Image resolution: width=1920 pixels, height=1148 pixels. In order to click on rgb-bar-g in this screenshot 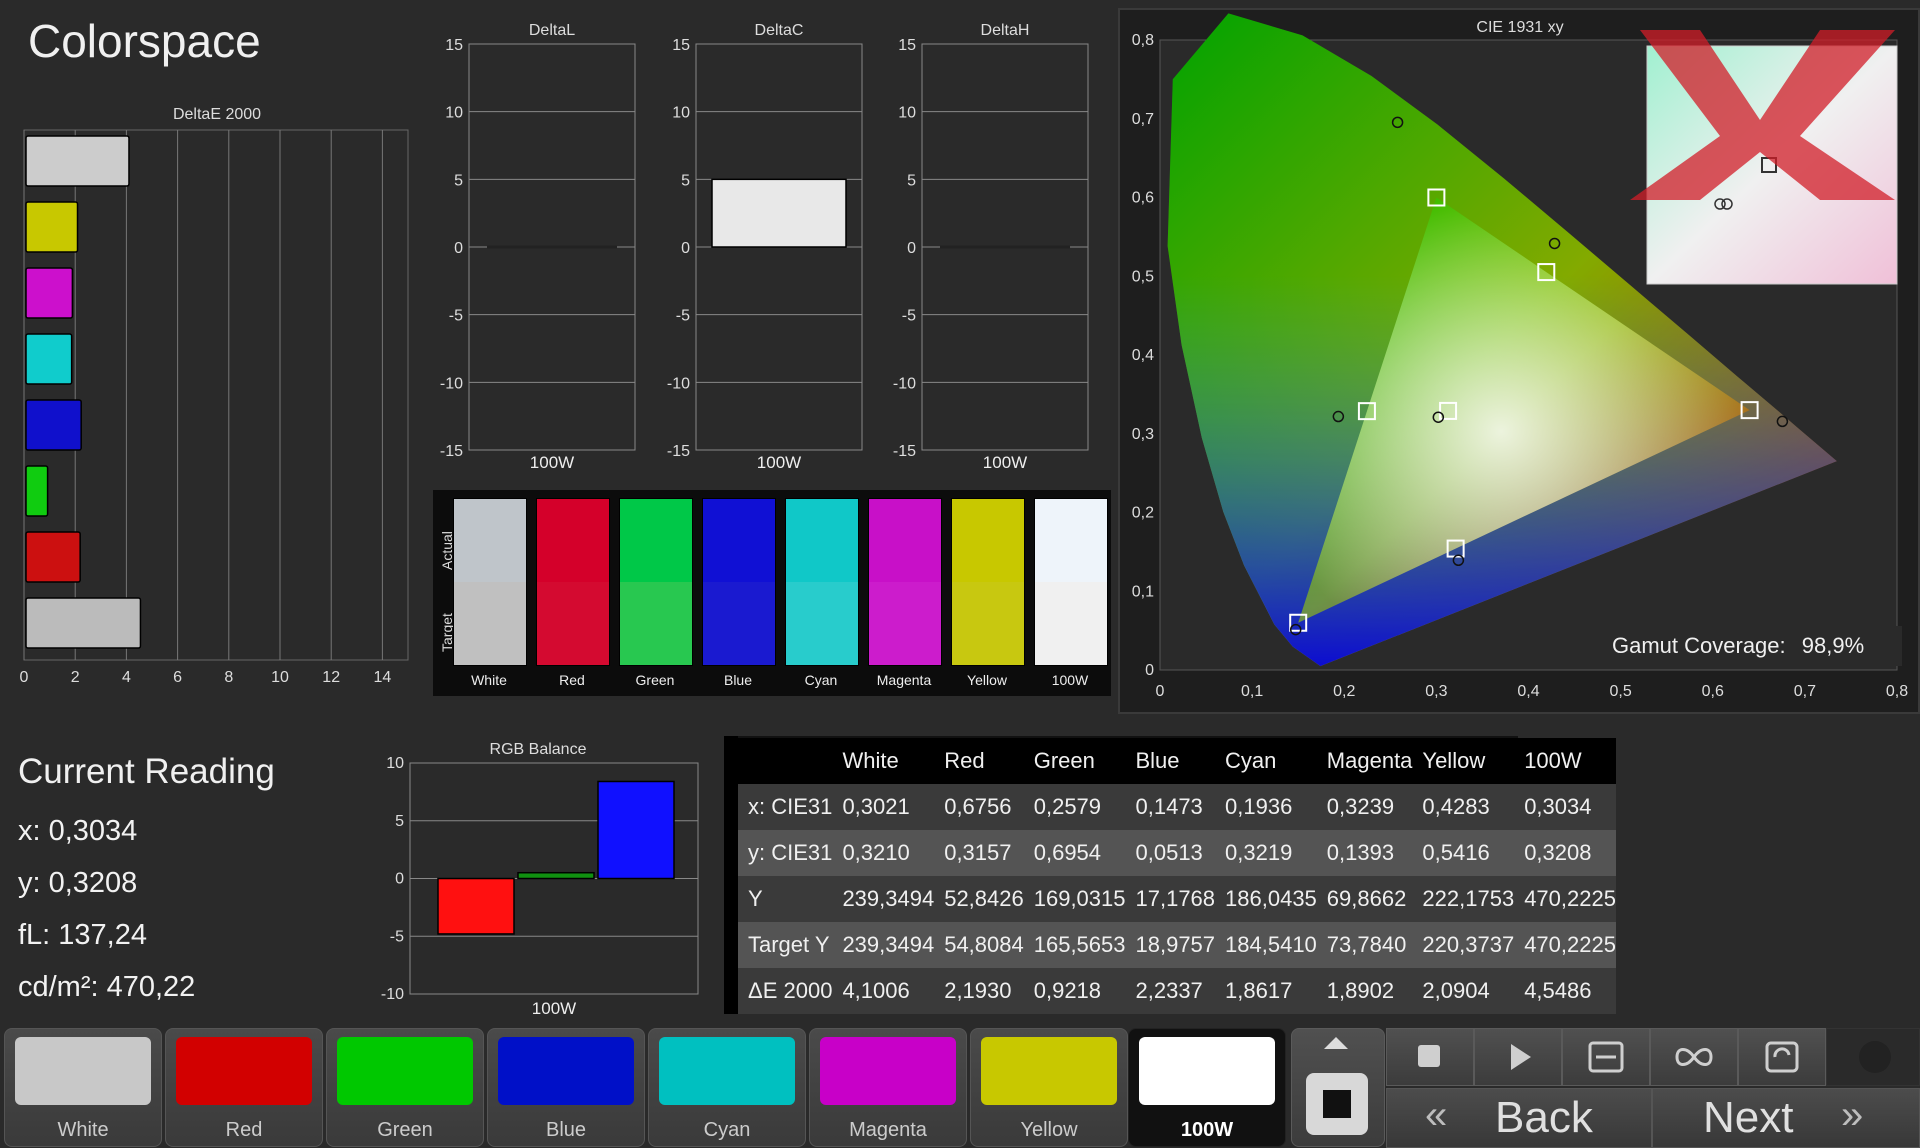, I will do `click(556, 875)`.